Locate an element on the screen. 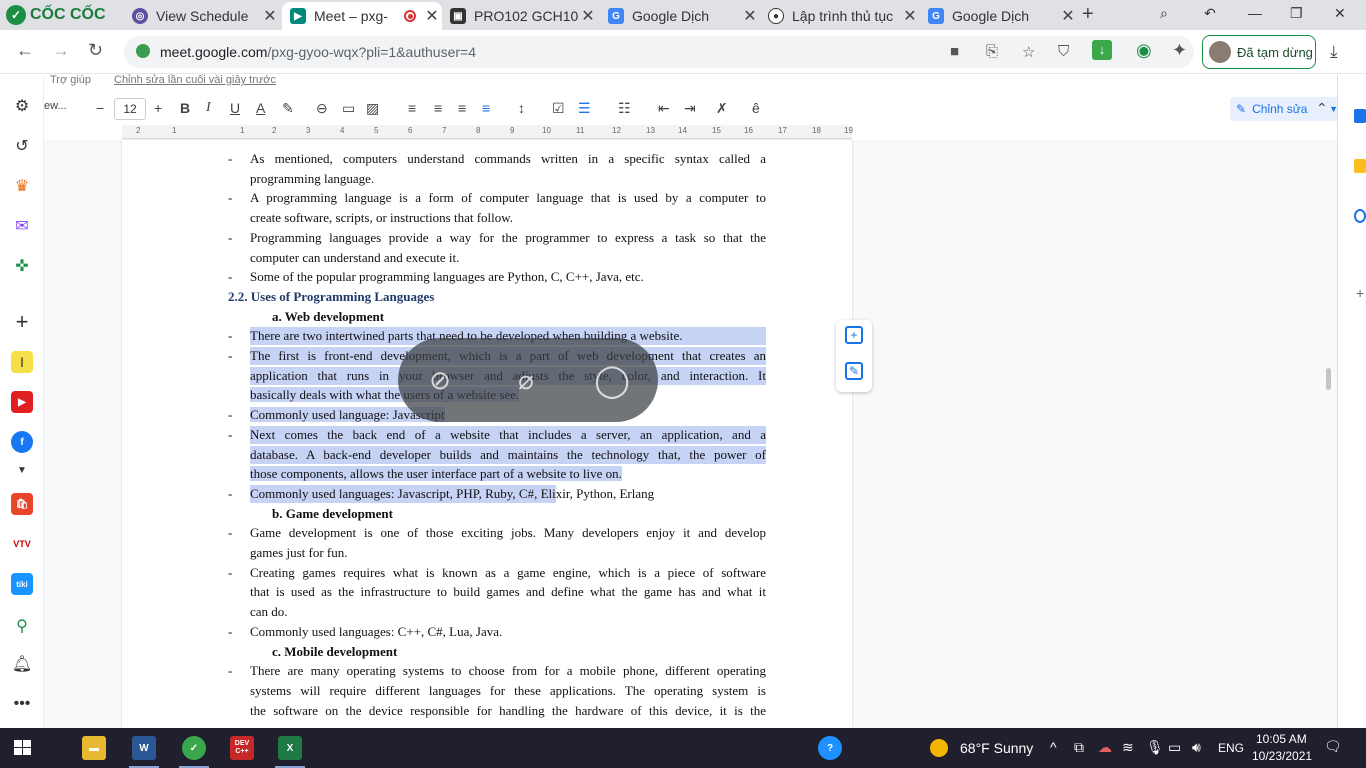 This screenshot has height=768, width=1366. bulleted-list-icon: ☰ is located at coordinates (584, 108).